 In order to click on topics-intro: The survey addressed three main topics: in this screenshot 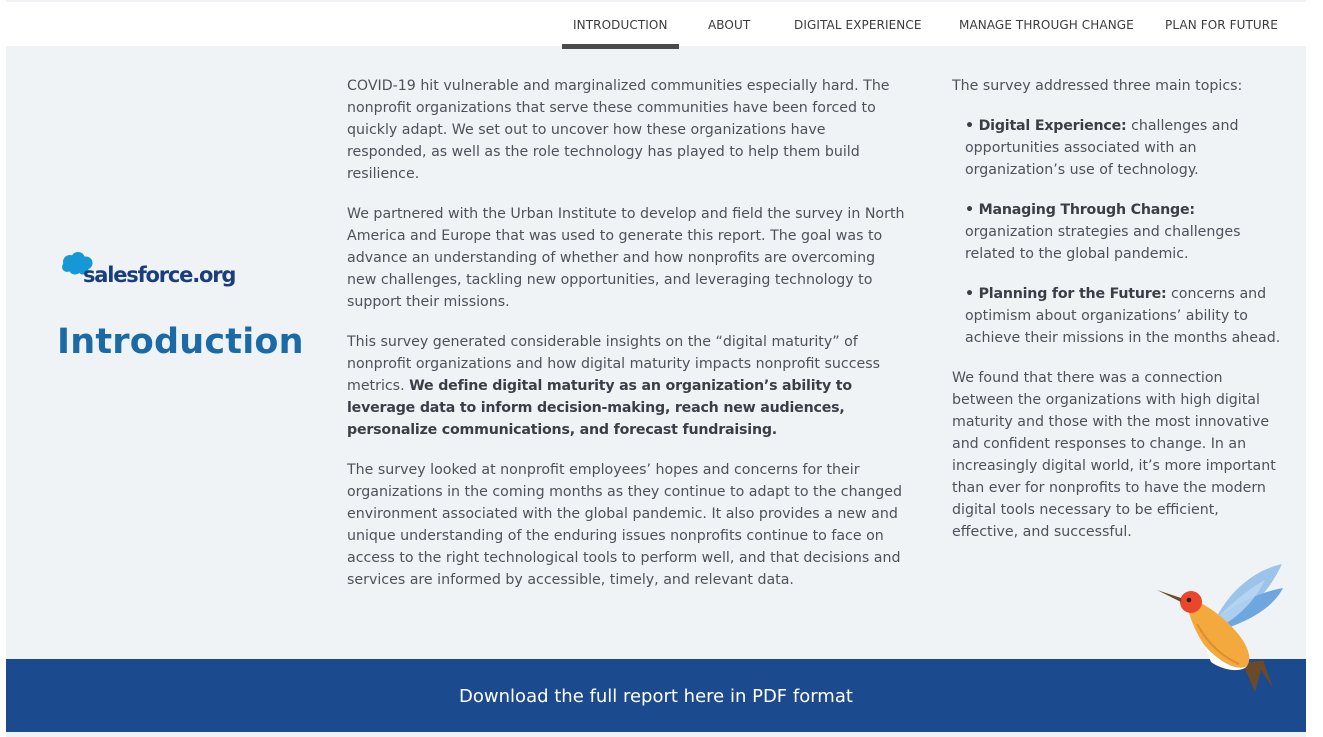, I will do `click(1097, 86)`.